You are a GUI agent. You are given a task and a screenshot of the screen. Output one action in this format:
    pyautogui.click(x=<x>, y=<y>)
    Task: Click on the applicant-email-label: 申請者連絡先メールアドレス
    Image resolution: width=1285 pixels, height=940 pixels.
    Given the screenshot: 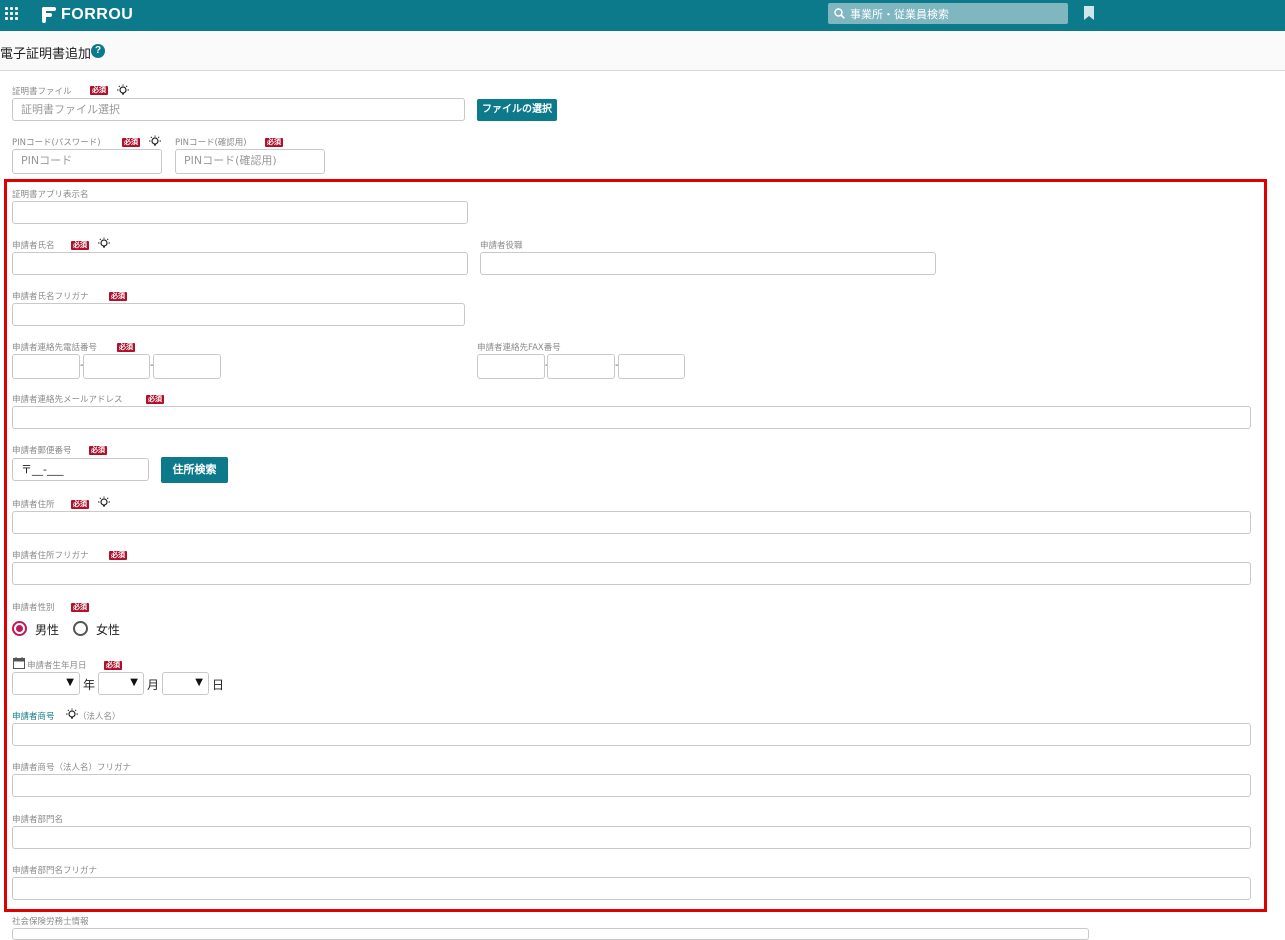 What is the action you would take?
    pyautogui.click(x=67, y=400)
    